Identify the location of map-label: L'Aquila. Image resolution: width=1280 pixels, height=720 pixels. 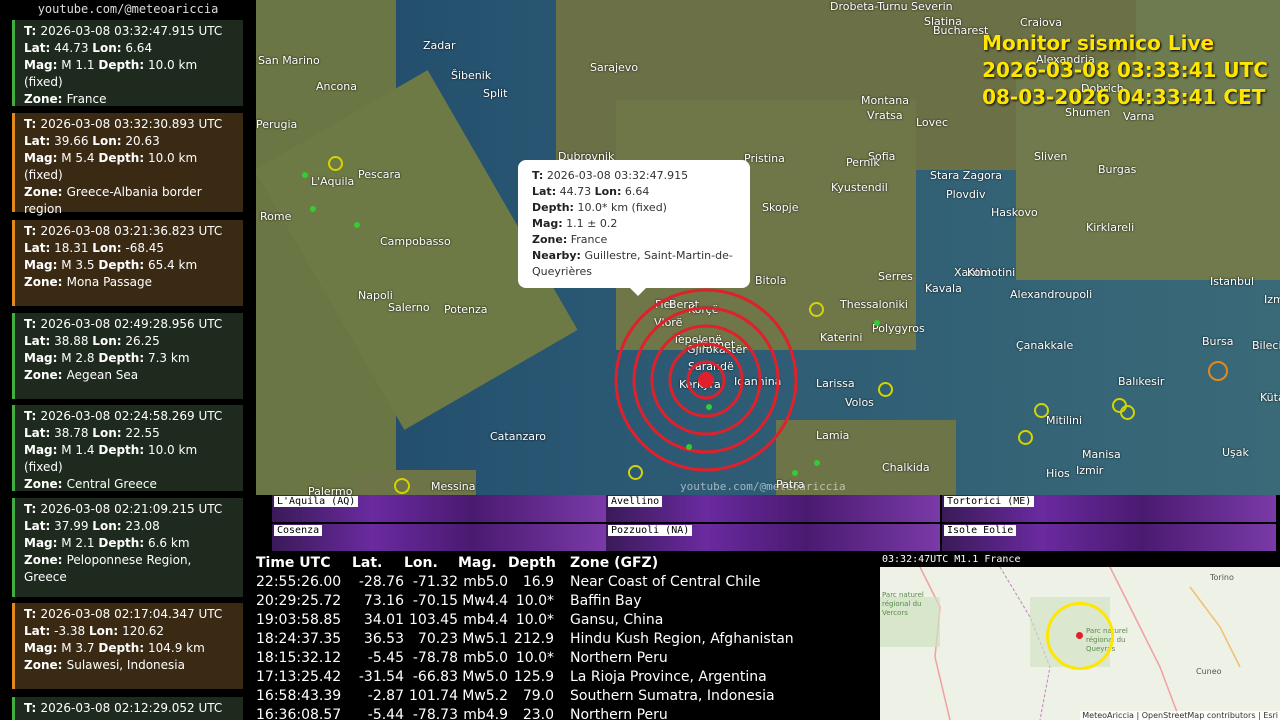
(333, 181).